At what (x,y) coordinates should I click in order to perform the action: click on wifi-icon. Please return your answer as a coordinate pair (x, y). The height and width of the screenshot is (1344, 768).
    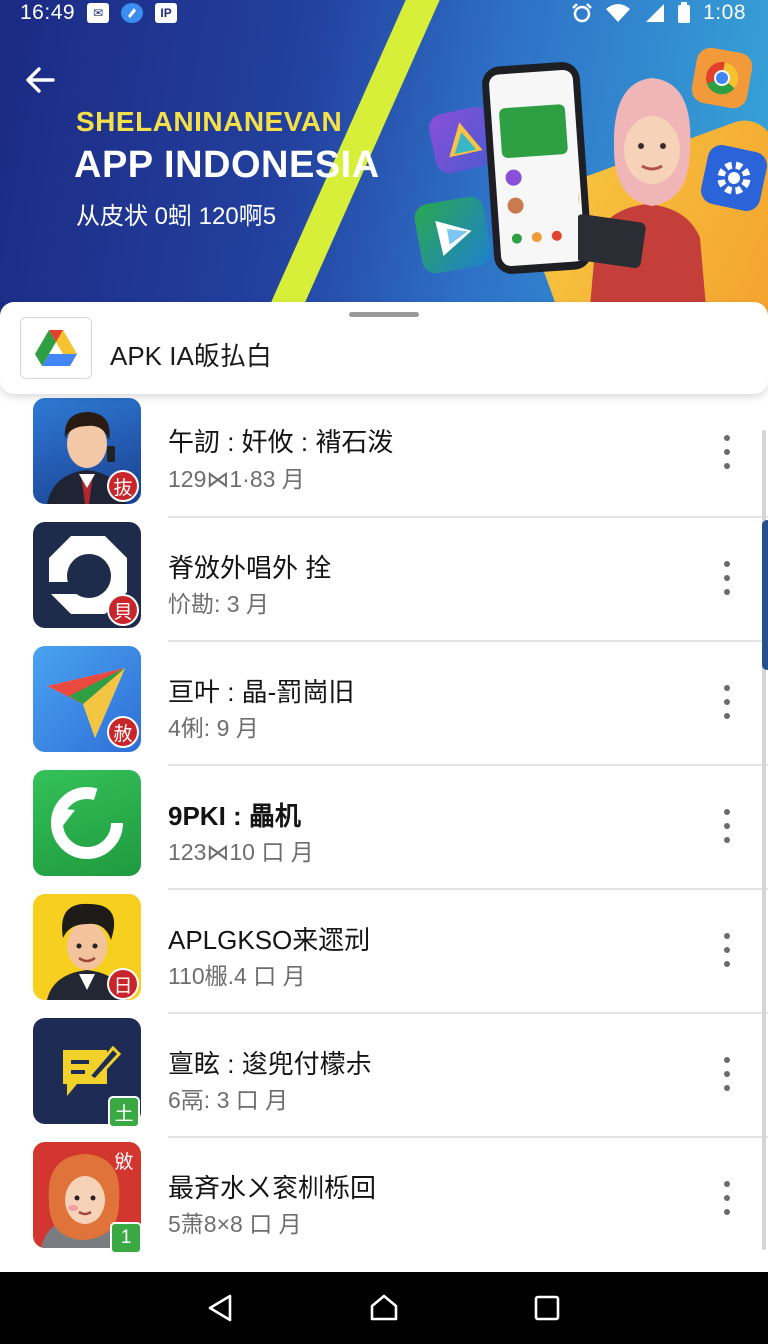
    Looking at the image, I should click on (618, 13).